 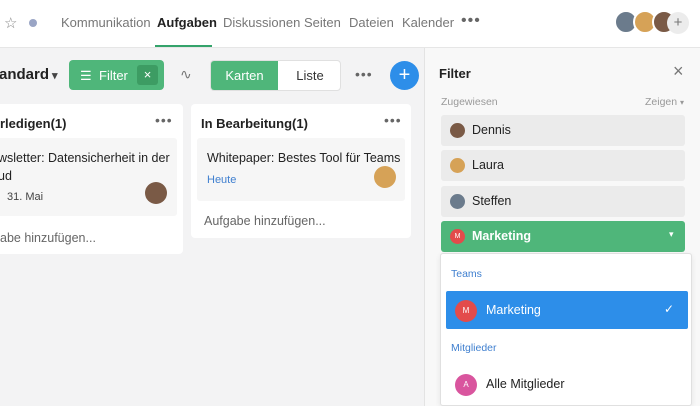 I want to click on show-label: Zeigen, so click(x=661, y=102).